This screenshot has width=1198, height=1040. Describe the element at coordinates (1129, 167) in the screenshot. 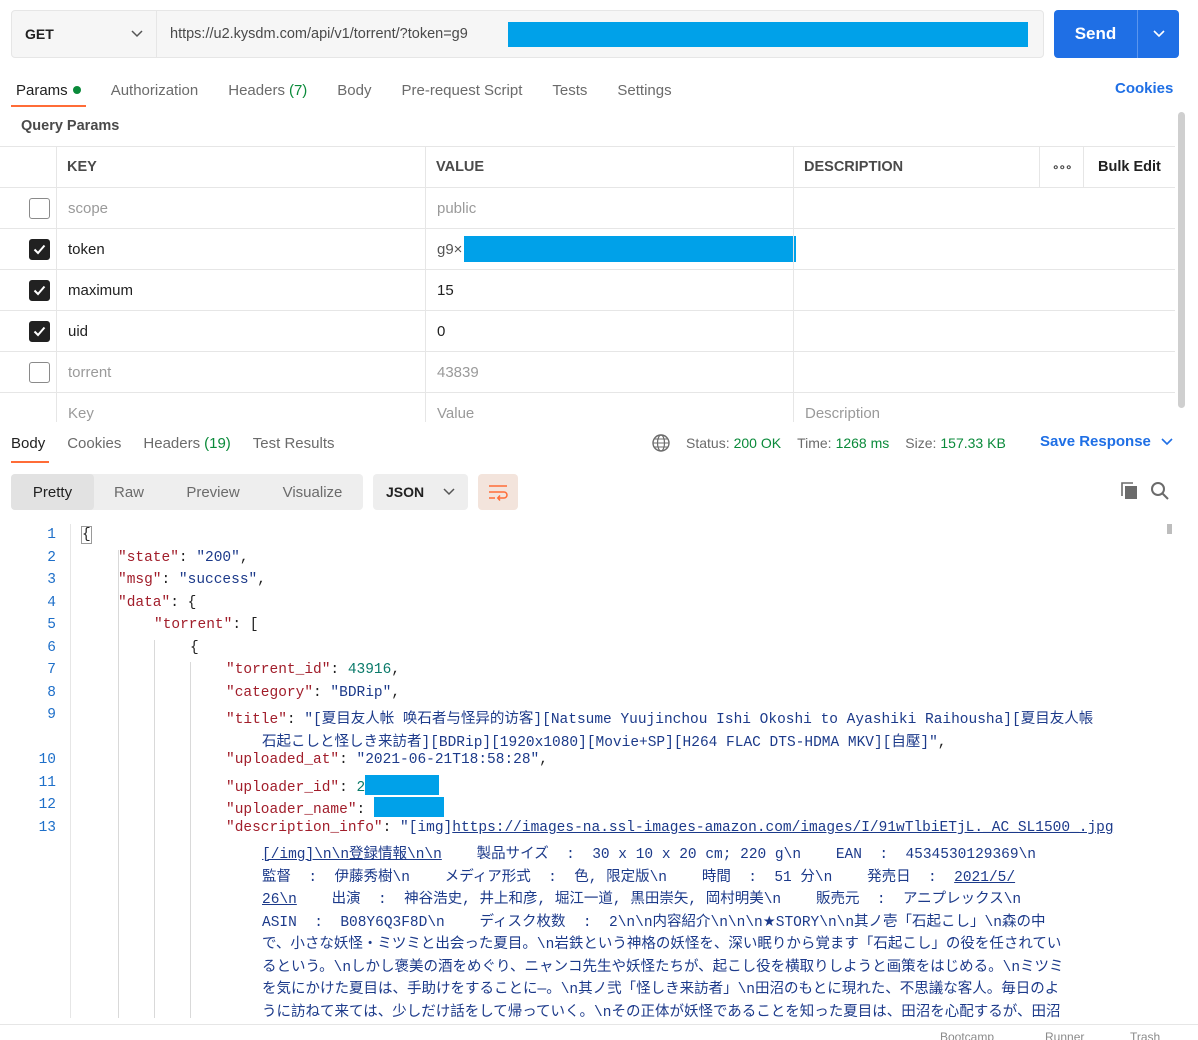

I see `bulk-edit-button: Bulk Edit` at that location.